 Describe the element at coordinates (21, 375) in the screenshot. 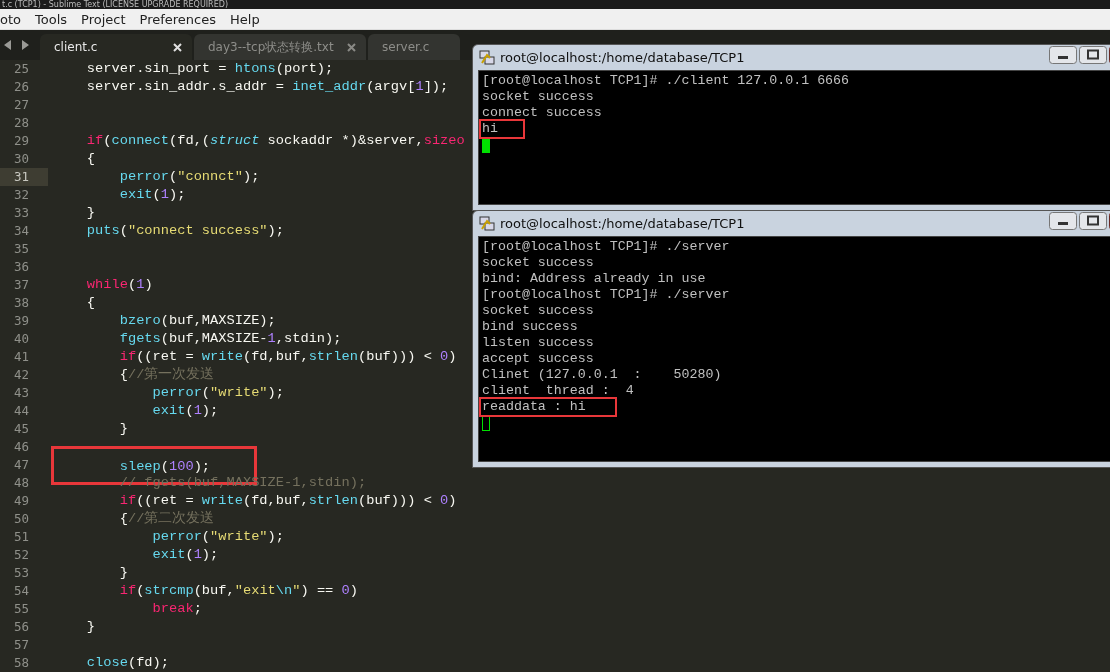

I see `line-number: 42` at that location.